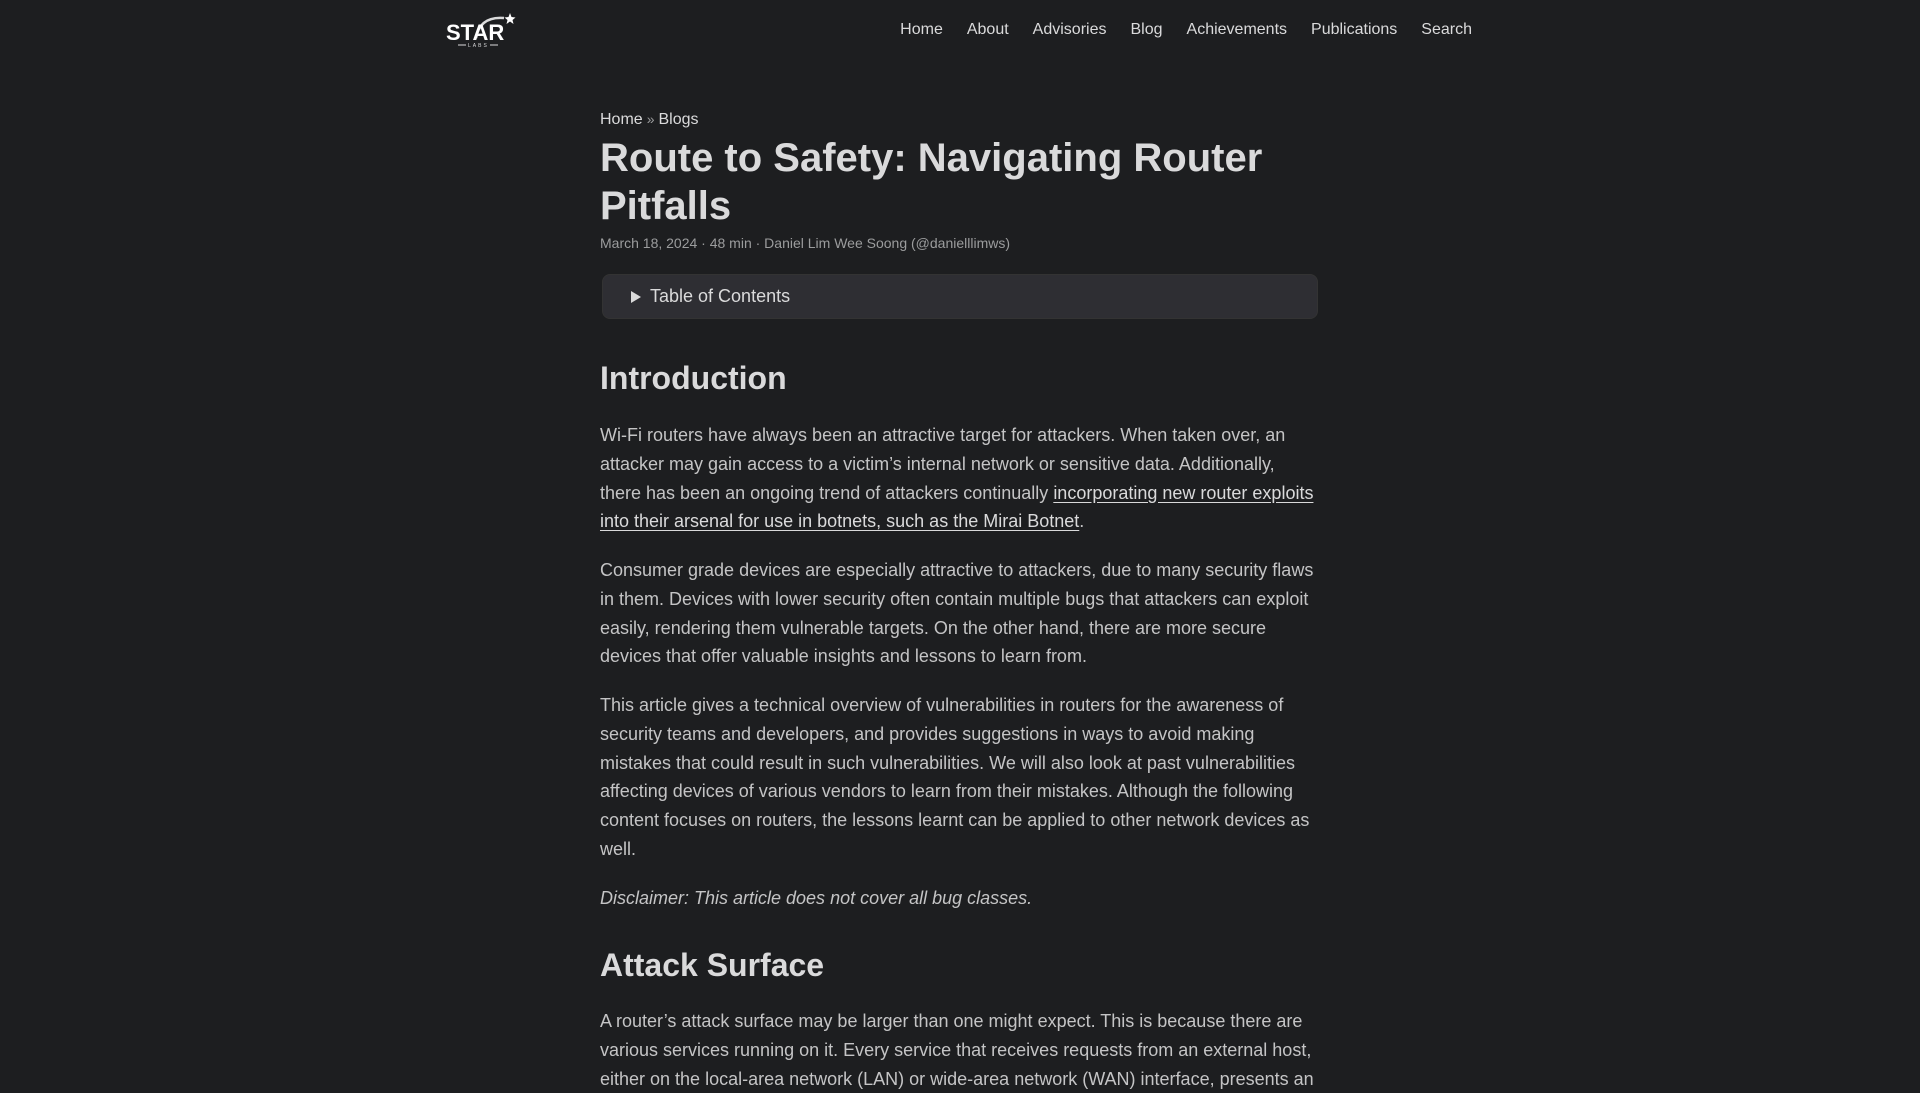 The image size is (1920, 1093). What do you see at coordinates (1446, 29) in the screenshot?
I see `nav-search: Search` at bounding box center [1446, 29].